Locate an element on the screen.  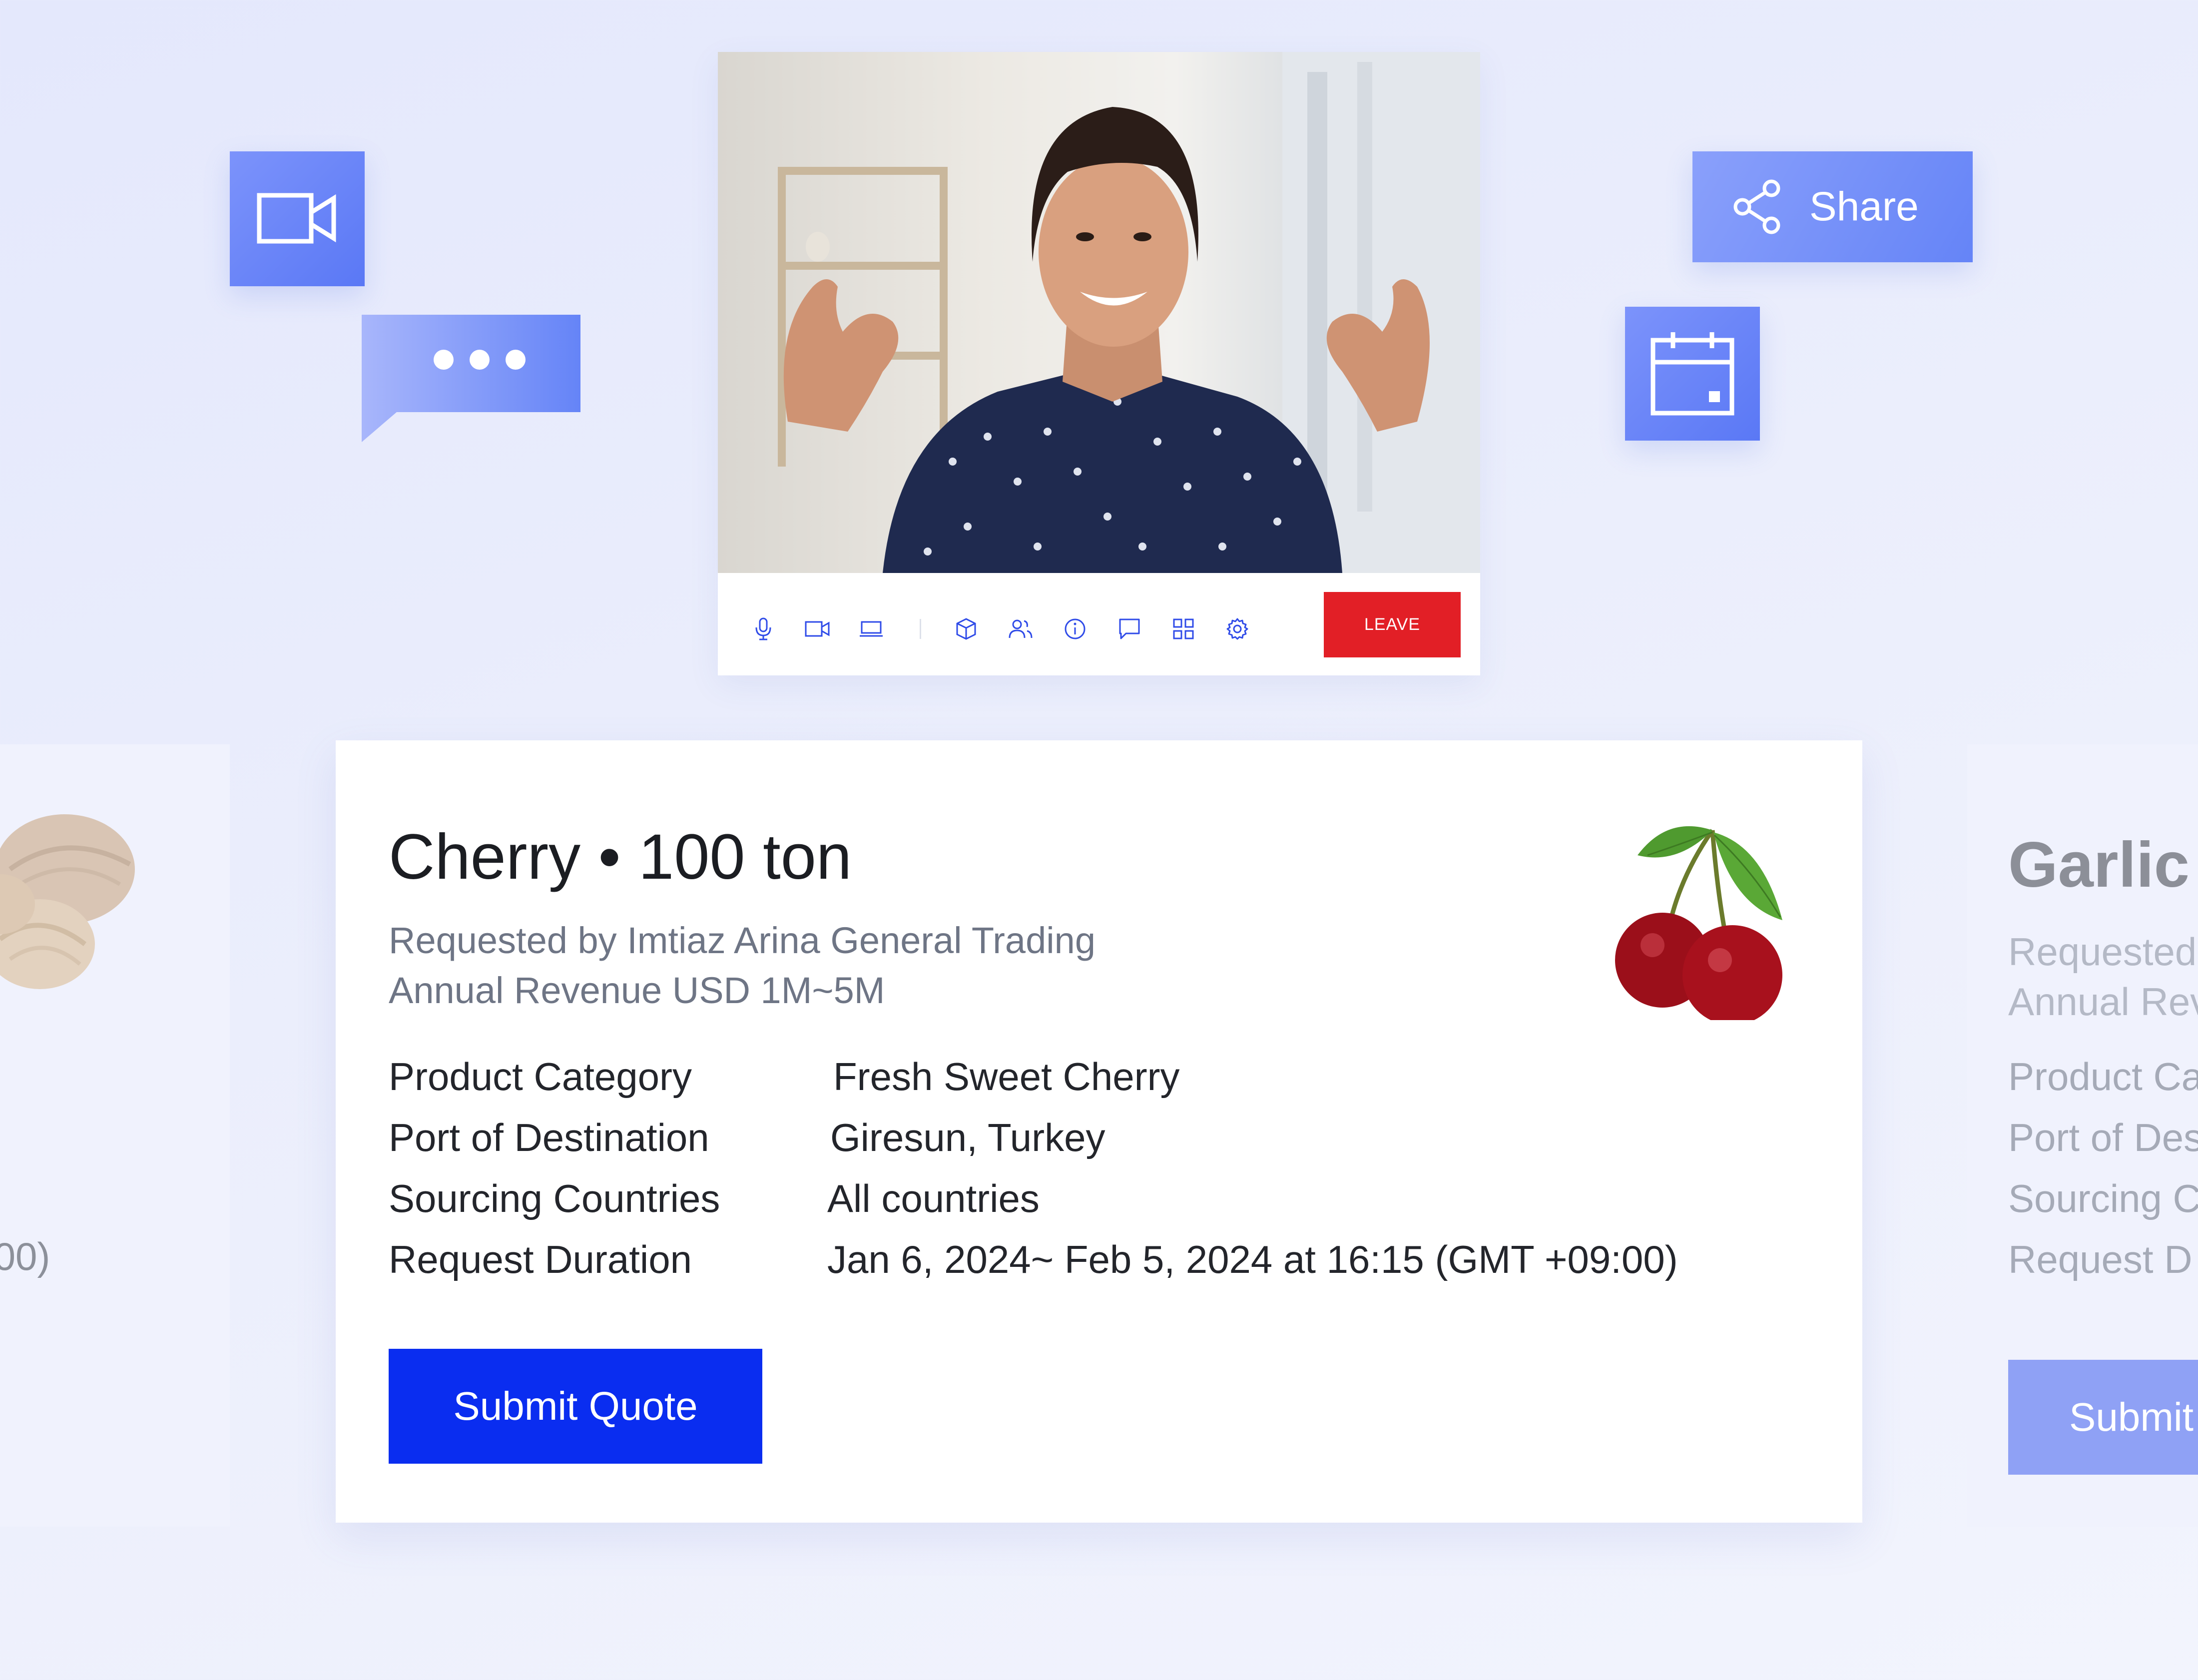
garlic-revenue-text: Annual Rev is located at coordinates (2103, 1002).